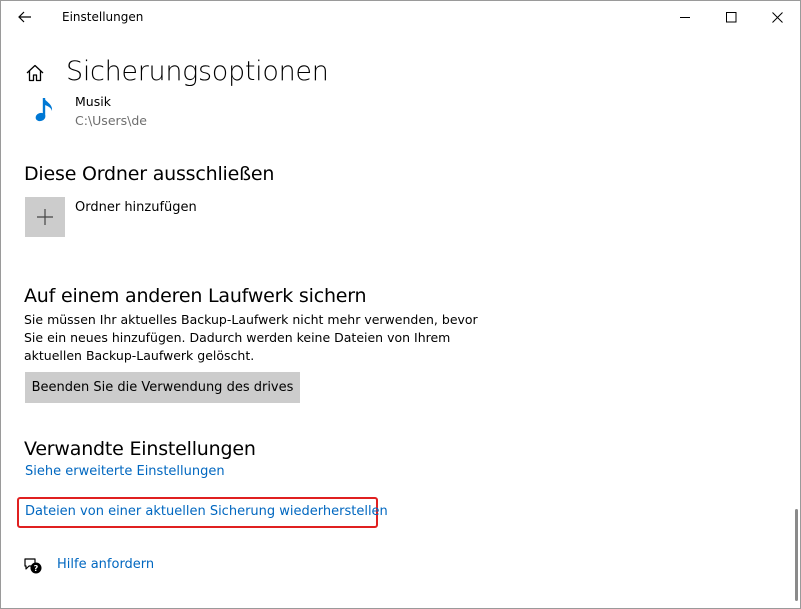 Image resolution: width=801 pixels, height=609 pixels. I want to click on plus-icon, so click(45, 217).